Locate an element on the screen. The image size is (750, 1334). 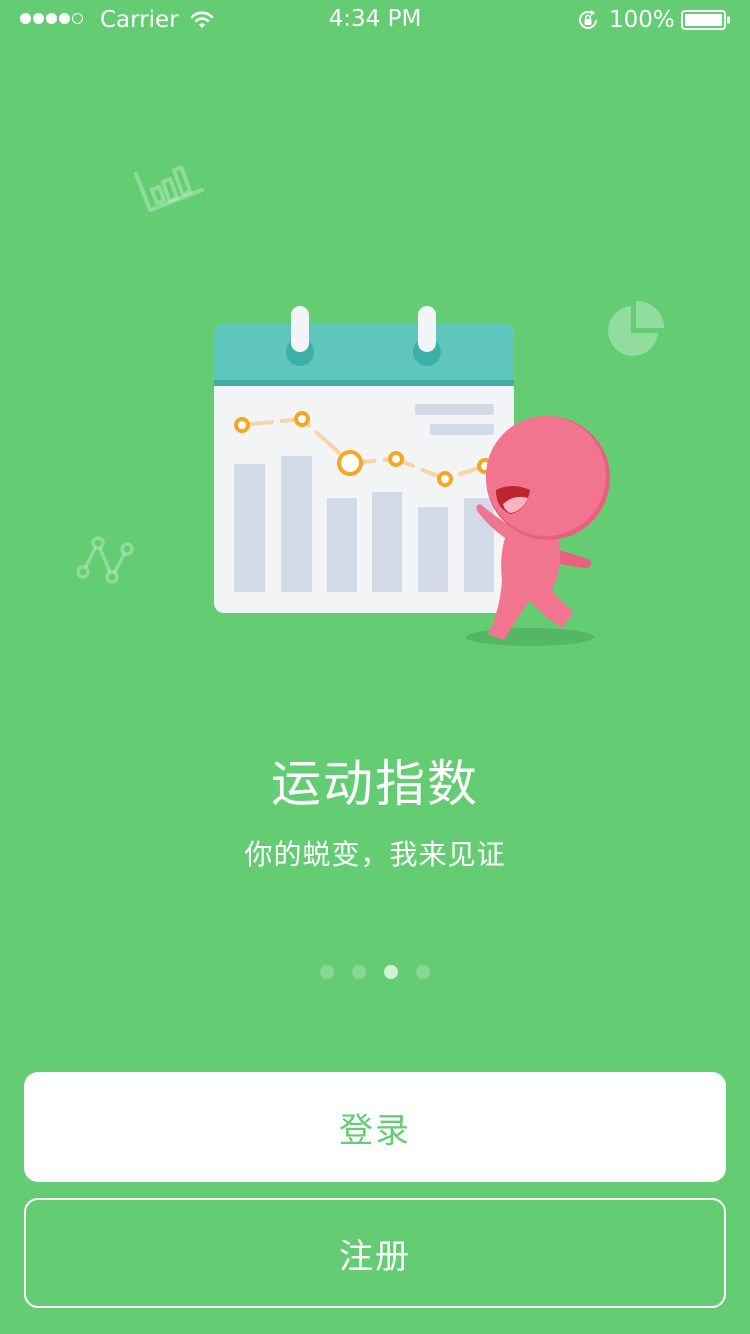
page-indicator is located at coordinates (375, 972).